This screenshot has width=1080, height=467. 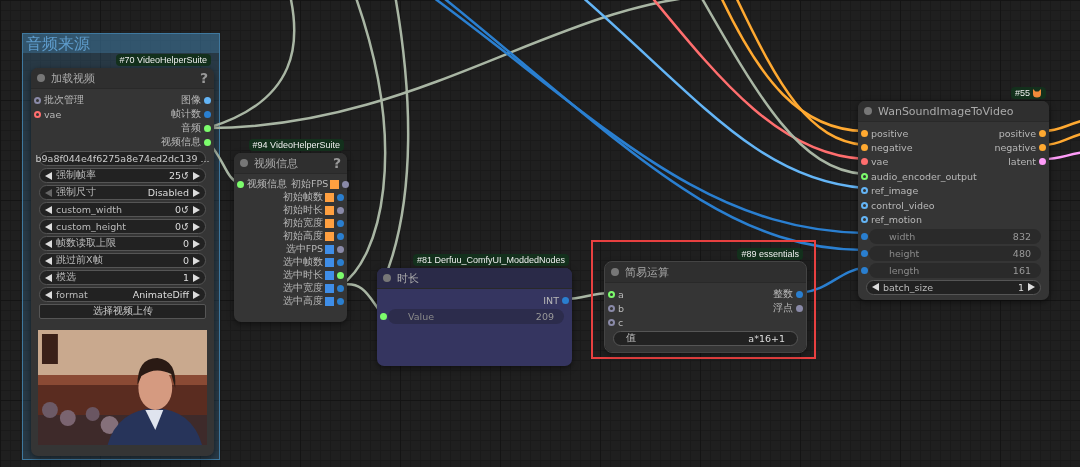 I want to click on input-label: 批次管理, so click(x=64, y=100).